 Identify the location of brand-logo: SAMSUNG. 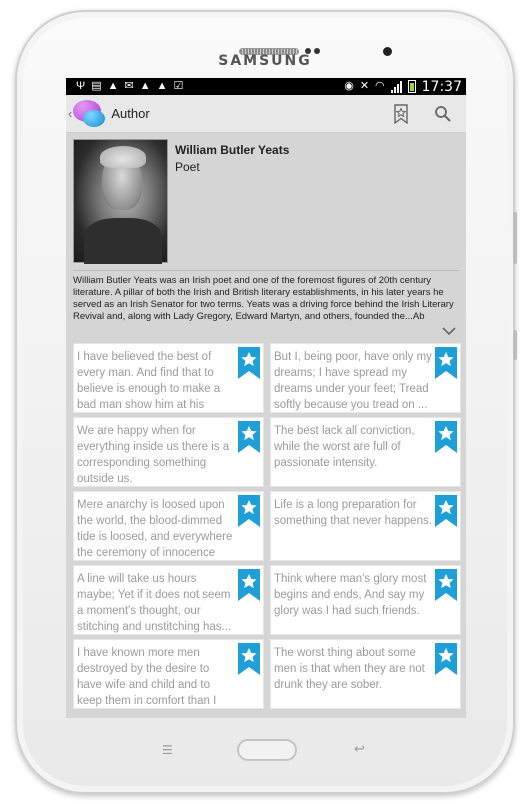
(265, 61).